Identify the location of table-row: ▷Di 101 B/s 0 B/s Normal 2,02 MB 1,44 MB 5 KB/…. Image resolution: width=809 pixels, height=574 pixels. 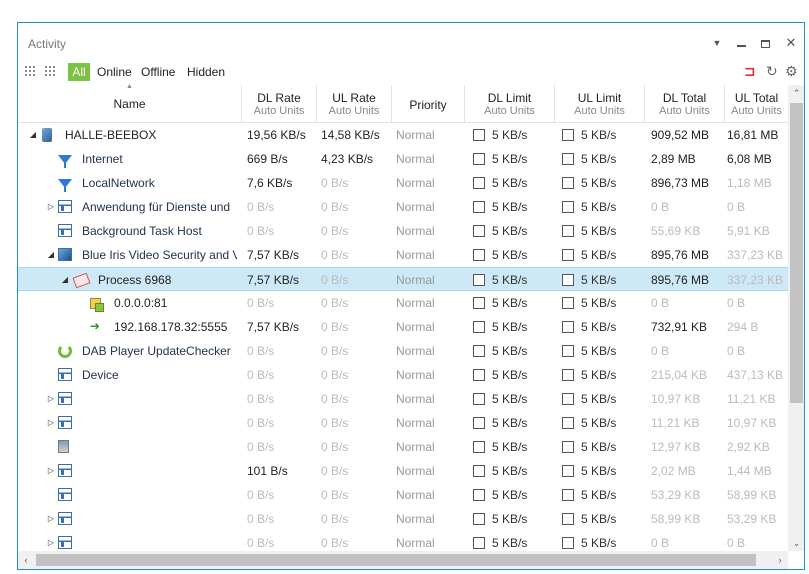
(403, 471).